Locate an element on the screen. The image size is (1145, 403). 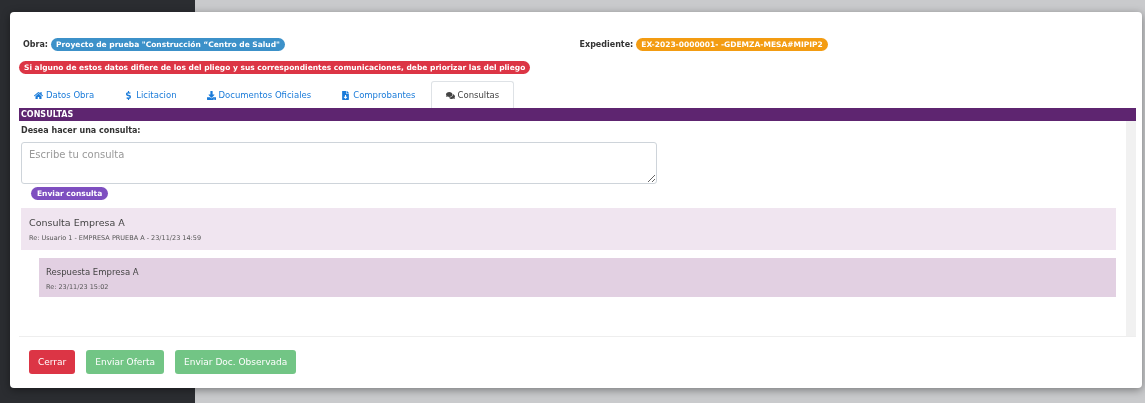
form-label: Desea hacer una consulta: is located at coordinates (81, 130).